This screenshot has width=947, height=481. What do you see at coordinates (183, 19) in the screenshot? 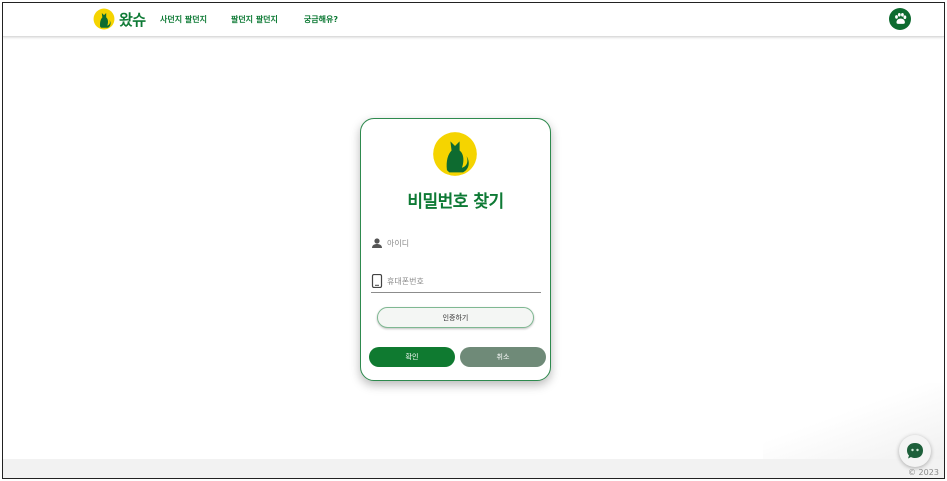
I see `nav-item-buy-sell: 사던지 팔던지` at bounding box center [183, 19].